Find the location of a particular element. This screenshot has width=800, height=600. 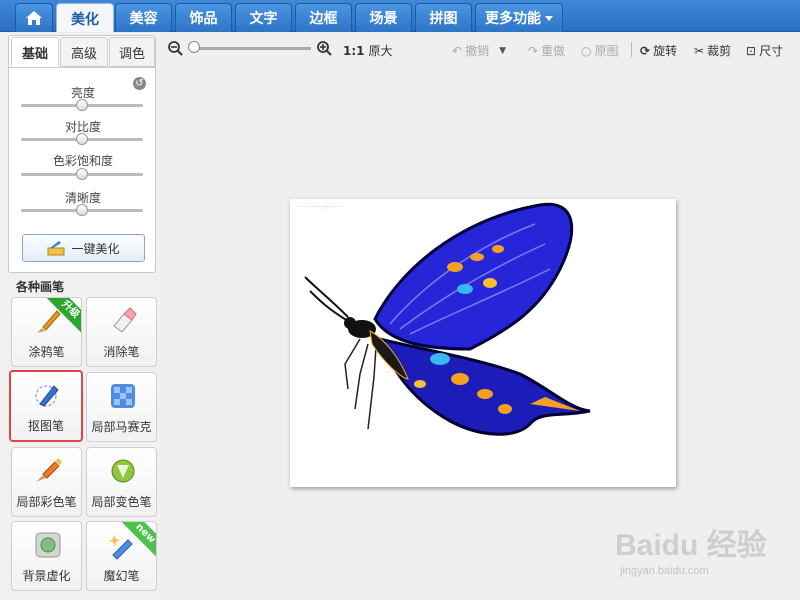

original-image-label: 原图 is located at coordinates (606, 51).